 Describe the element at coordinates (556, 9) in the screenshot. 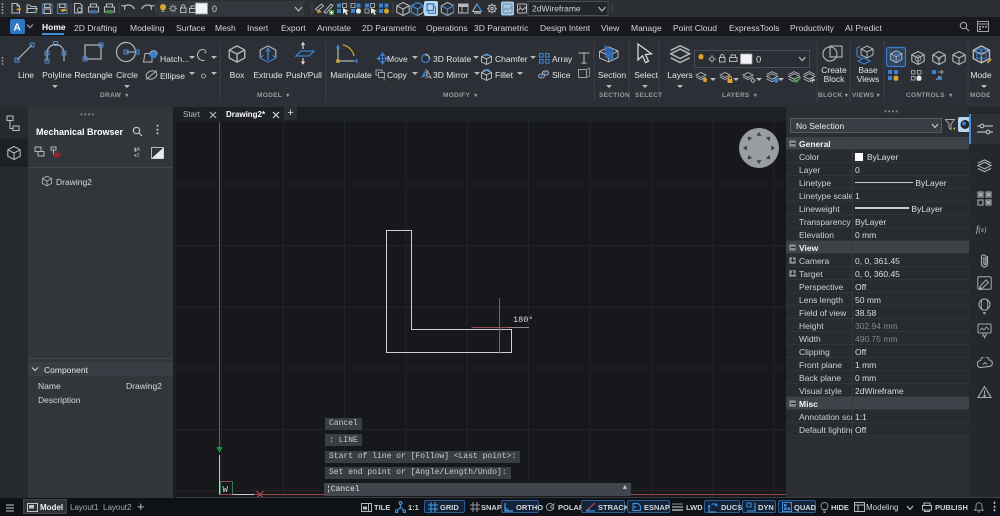

I see `svg-text: 2dWireframe` at that location.